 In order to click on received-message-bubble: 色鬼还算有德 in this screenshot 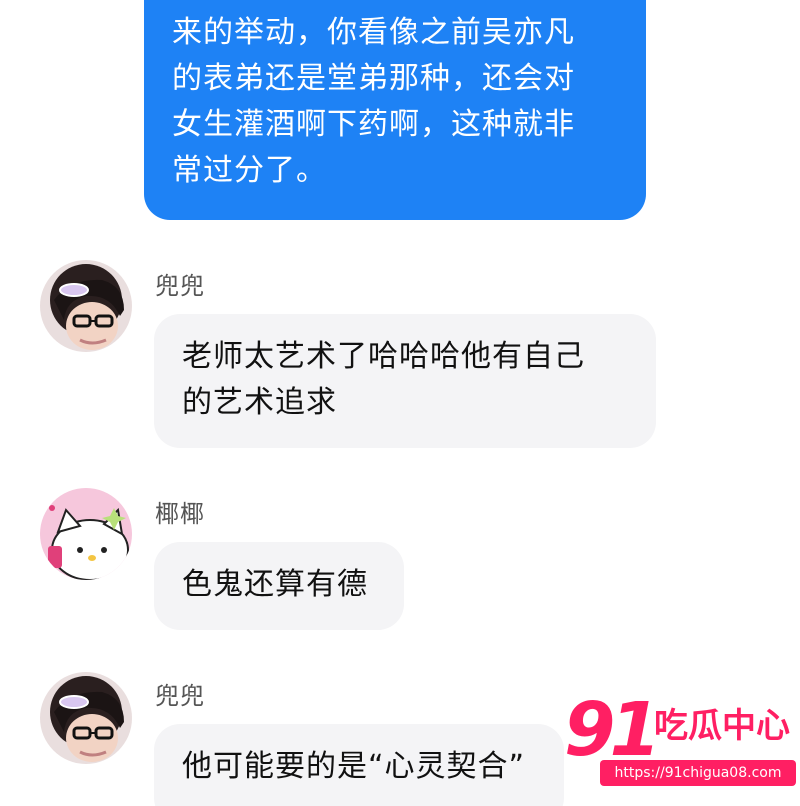, I will do `click(279, 586)`.